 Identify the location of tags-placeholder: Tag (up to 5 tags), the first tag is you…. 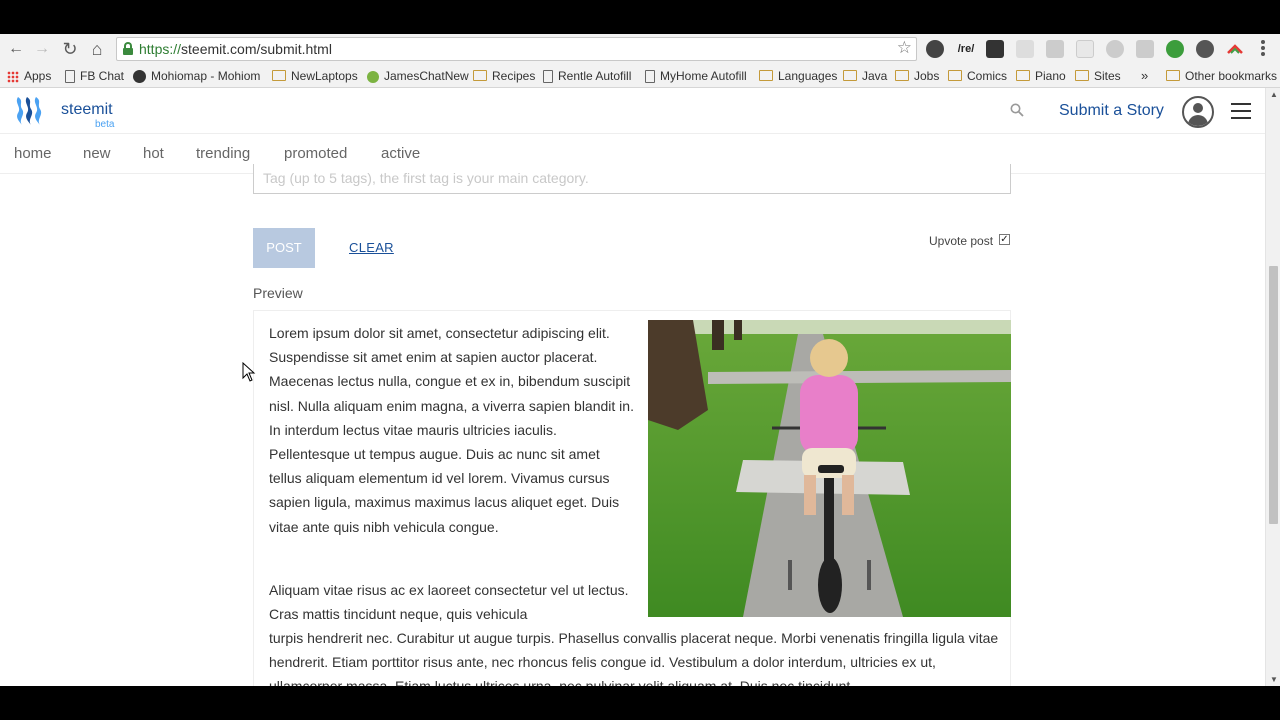
(426, 178).